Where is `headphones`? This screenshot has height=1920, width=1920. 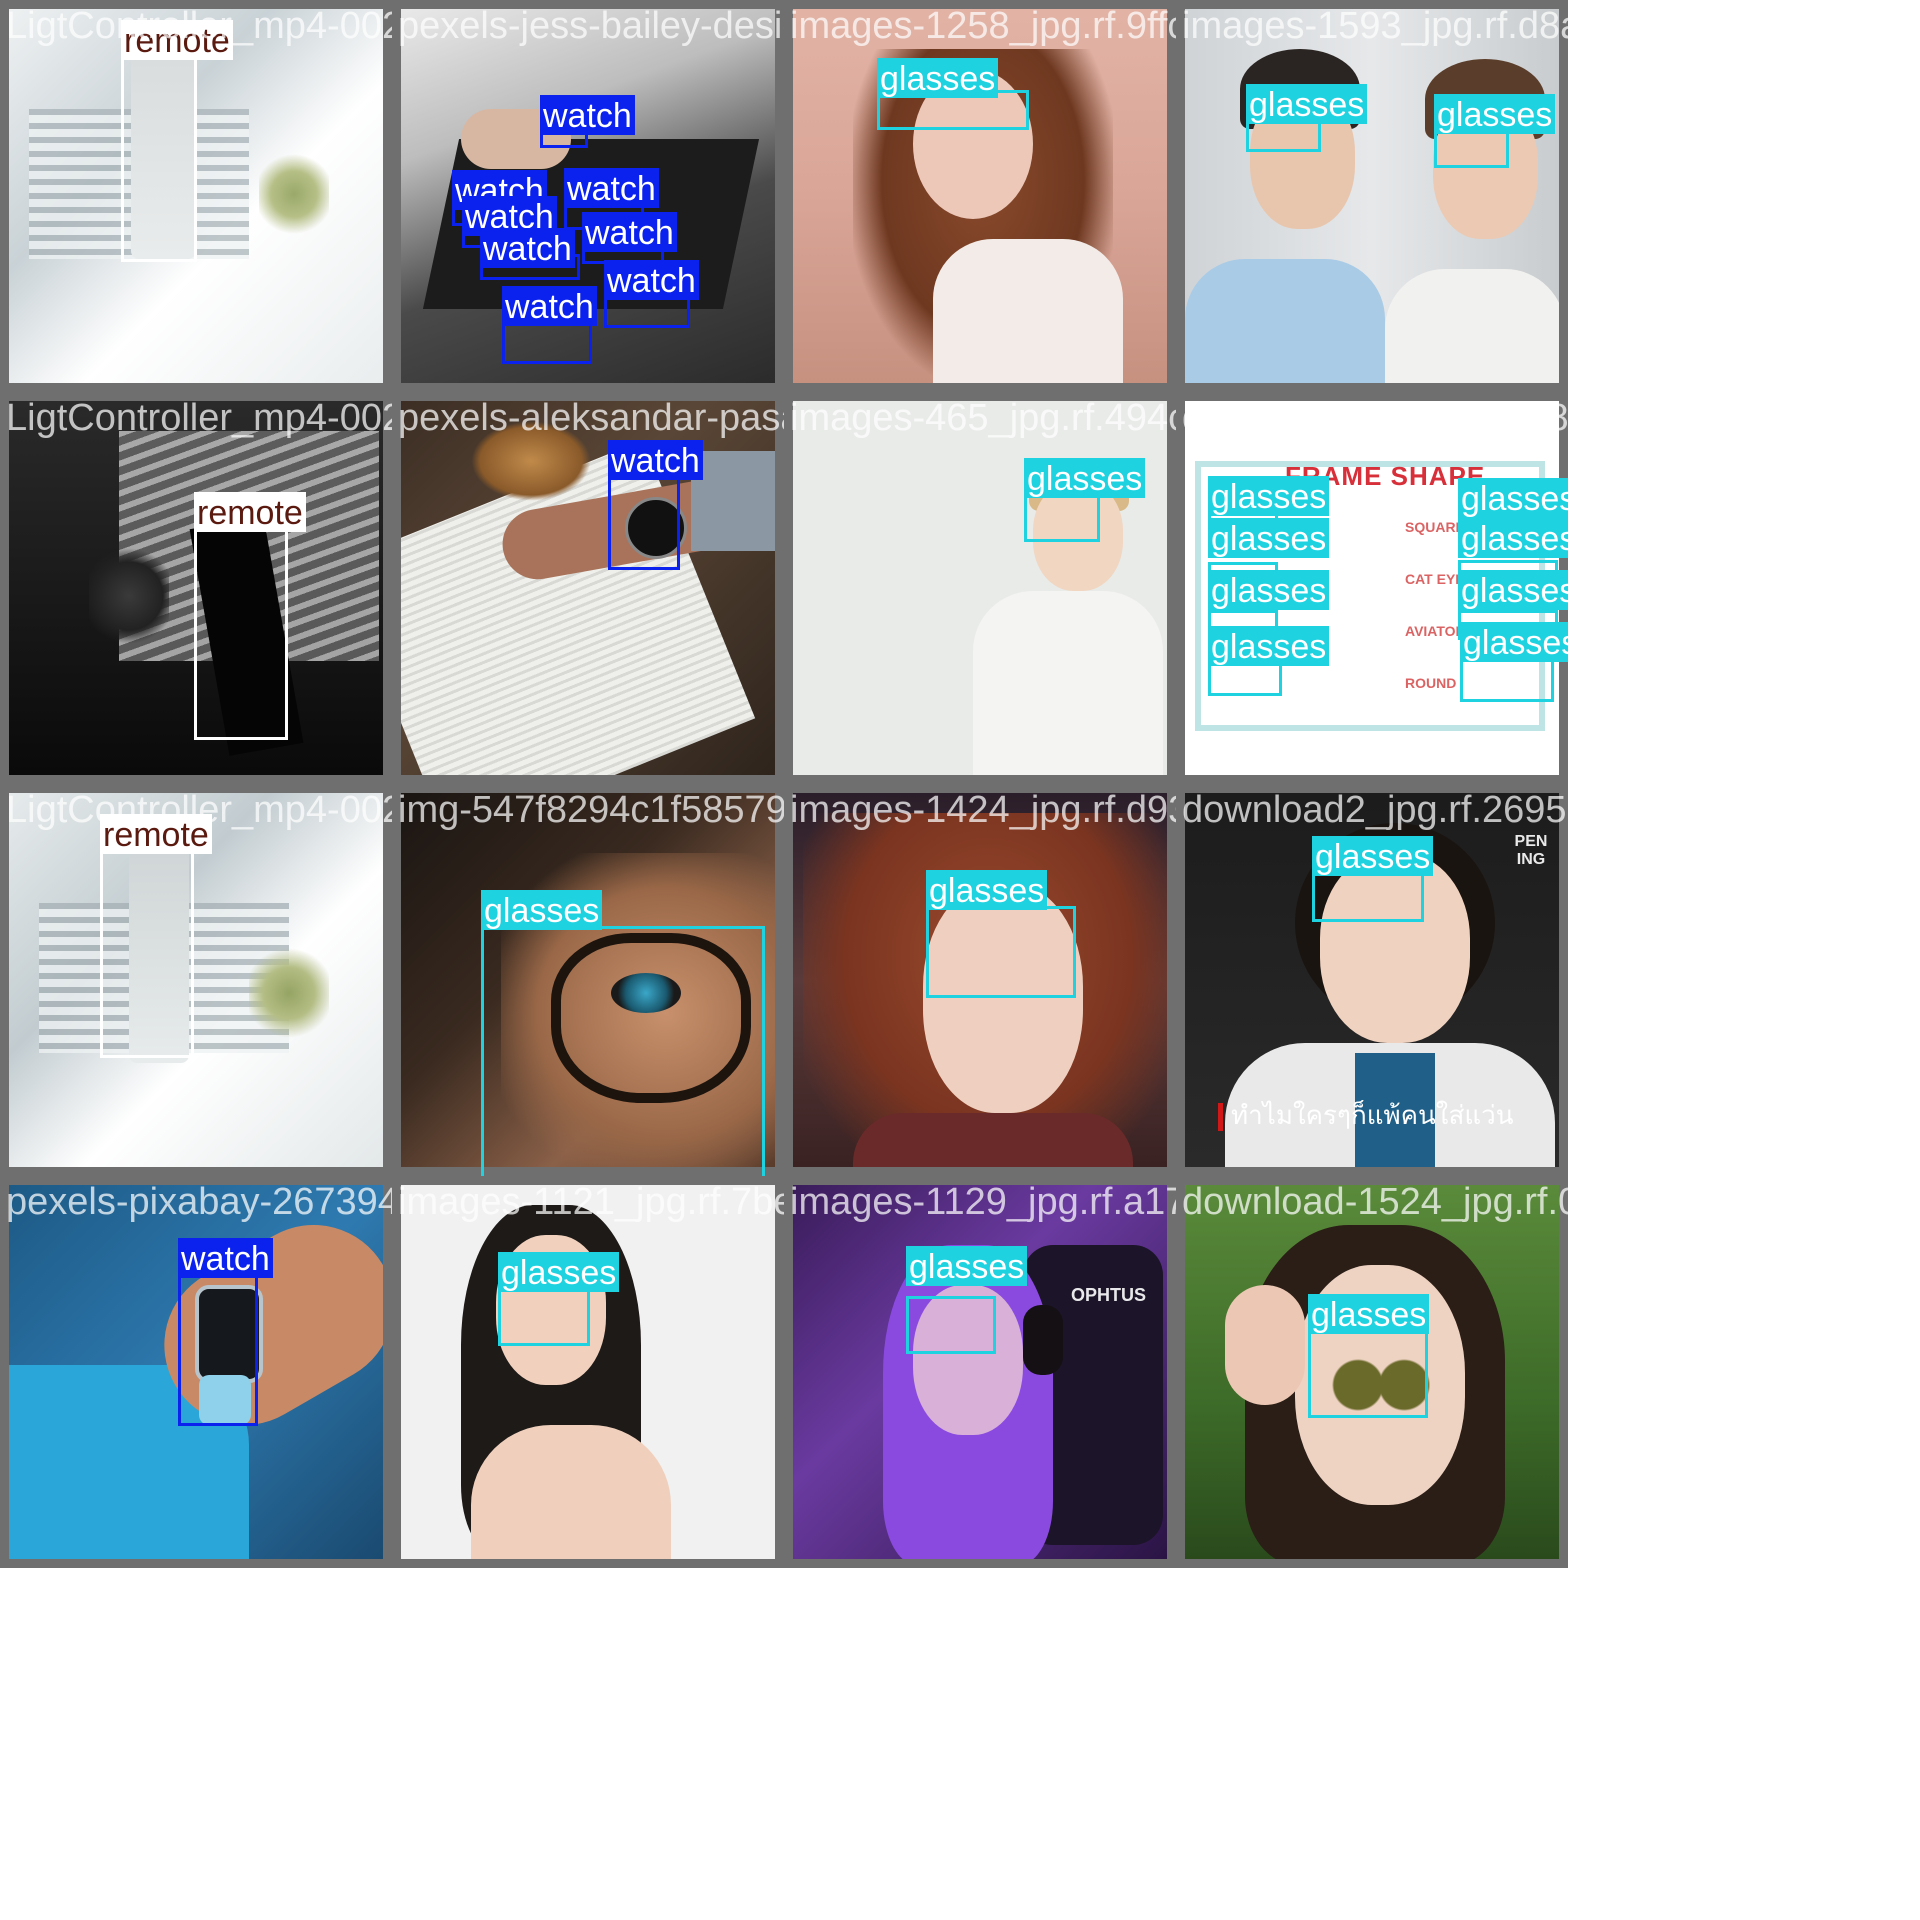 headphones is located at coordinates (1043, 1340).